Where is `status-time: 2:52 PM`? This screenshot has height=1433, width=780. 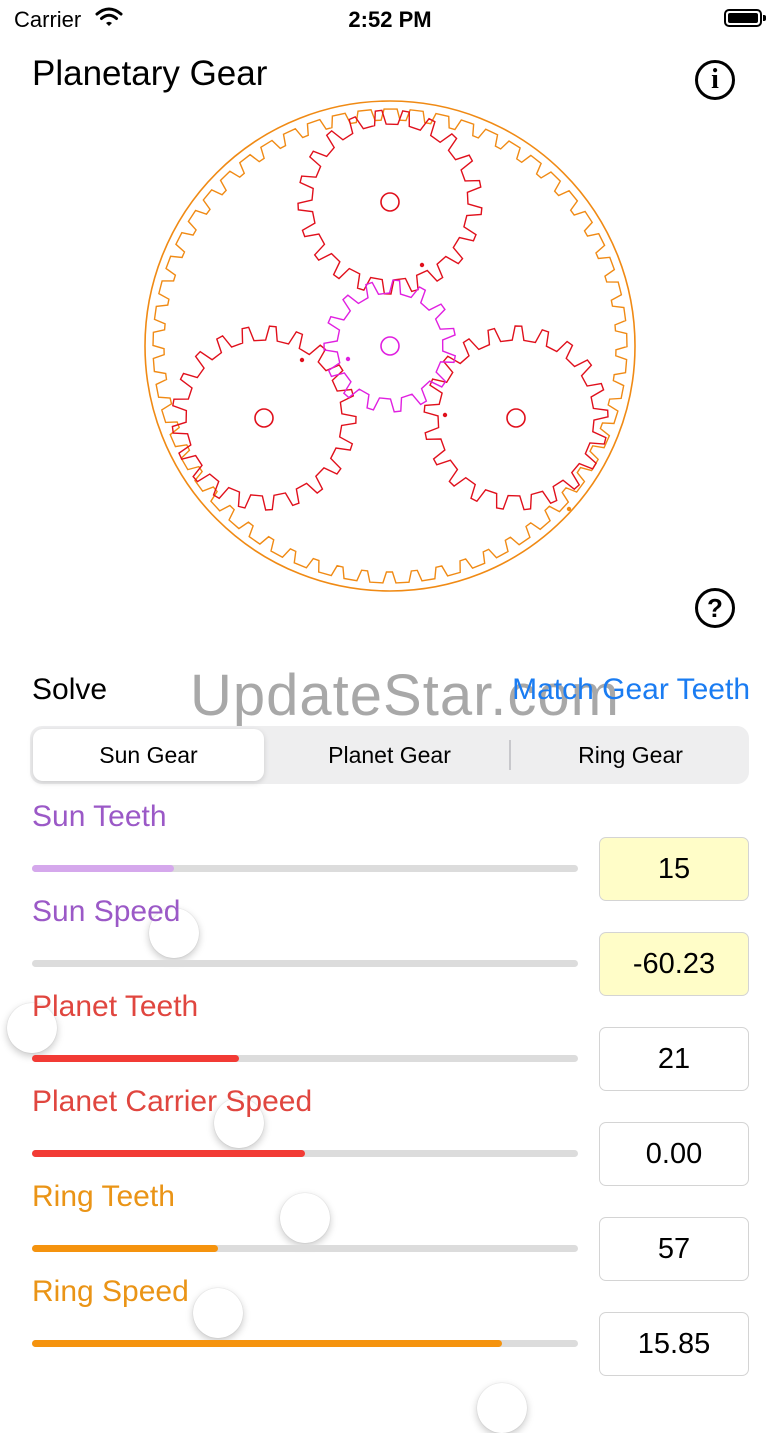 status-time: 2:52 PM is located at coordinates (390, 19).